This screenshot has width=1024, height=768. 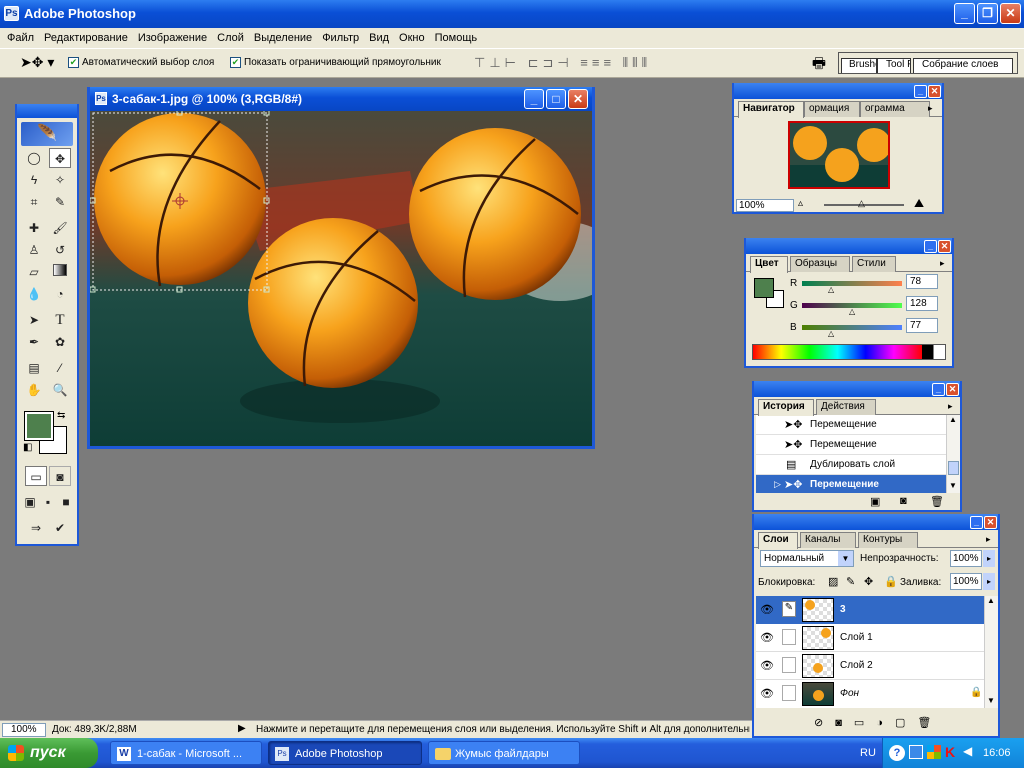 I want to click on clock: 16:06, so click(x=997, y=753).